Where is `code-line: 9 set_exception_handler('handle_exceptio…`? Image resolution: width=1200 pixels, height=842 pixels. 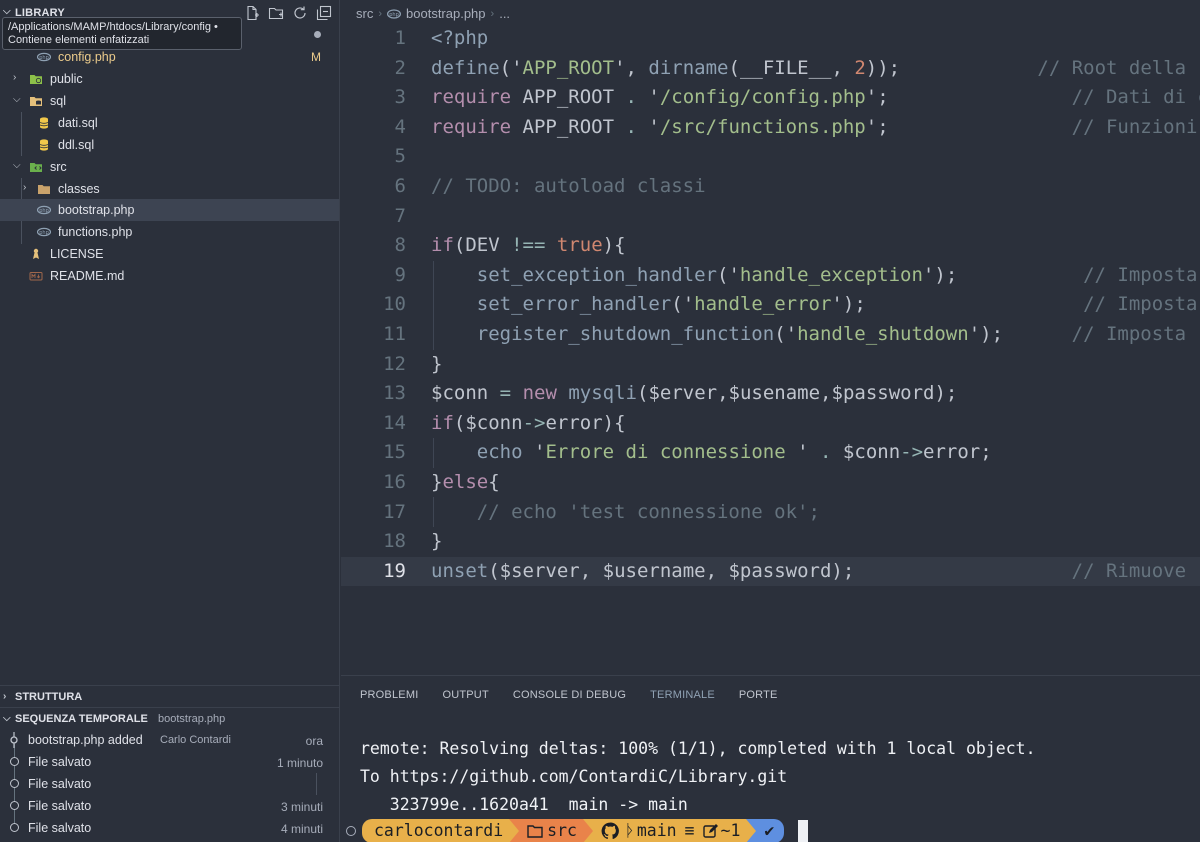 code-line: 9 set_exception_handler('handle_exceptio… is located at coordinates (770, 276).